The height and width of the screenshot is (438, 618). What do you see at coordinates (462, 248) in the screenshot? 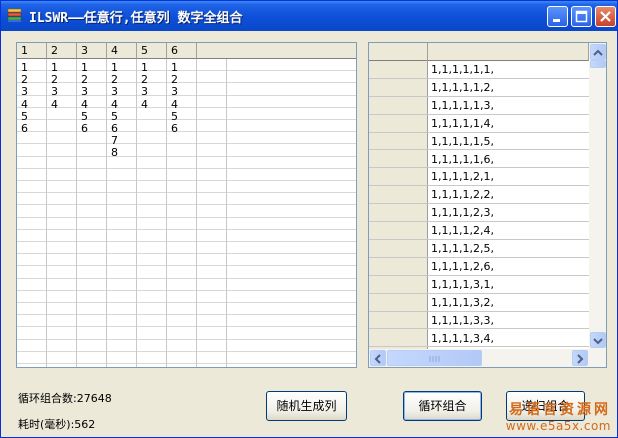
I see `result-row-text: 1,1,1,1,2,5,` at bounding box center [462, 248].